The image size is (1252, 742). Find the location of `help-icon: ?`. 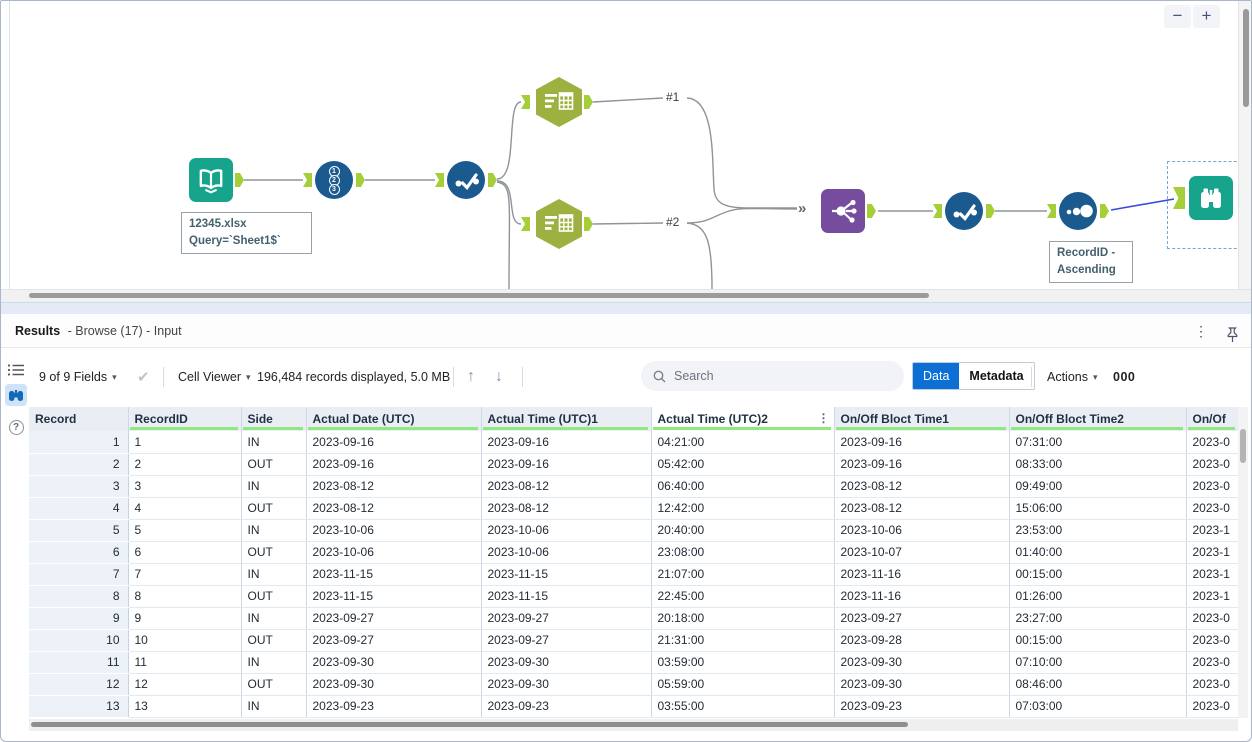

help-icon: ? is located at coordinates (16, 427).